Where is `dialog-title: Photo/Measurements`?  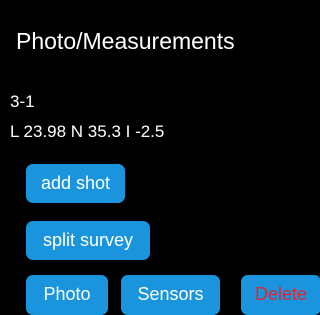
dialog-title: Photo/Measurements is located at coordinates (125, 41).